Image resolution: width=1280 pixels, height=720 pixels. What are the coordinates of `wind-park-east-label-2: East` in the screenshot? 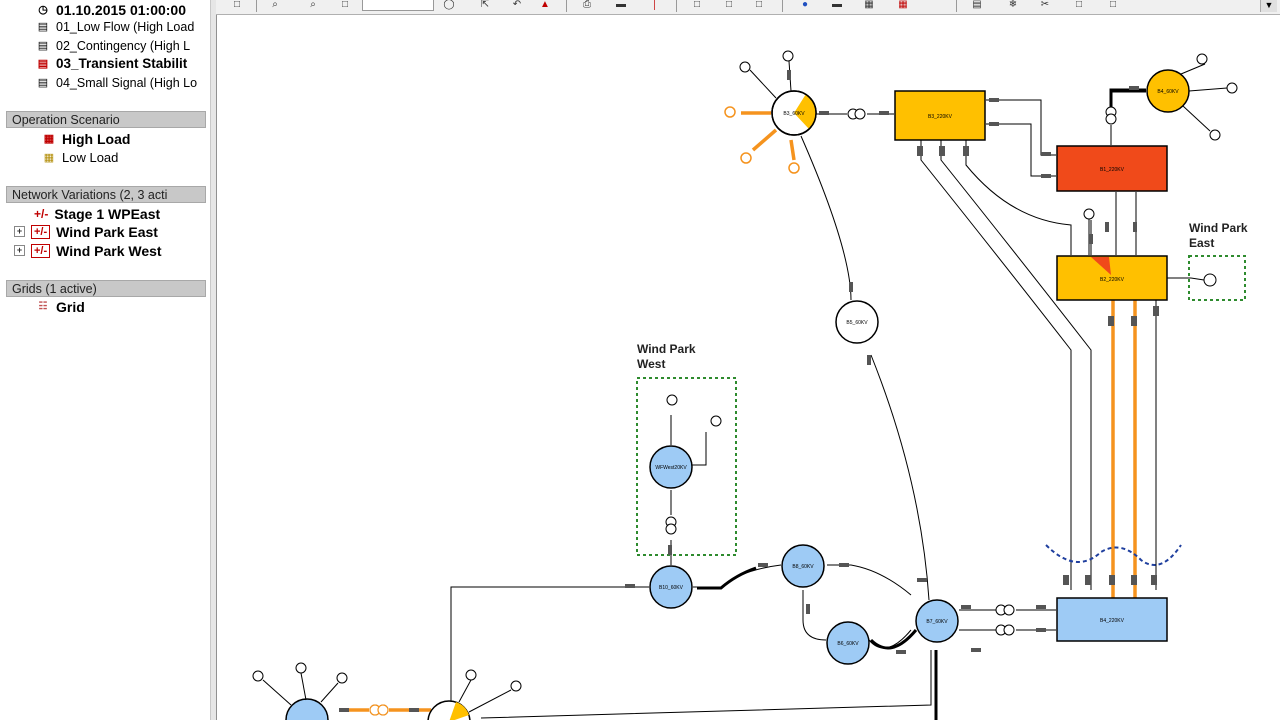 It's located at (1201, 243).